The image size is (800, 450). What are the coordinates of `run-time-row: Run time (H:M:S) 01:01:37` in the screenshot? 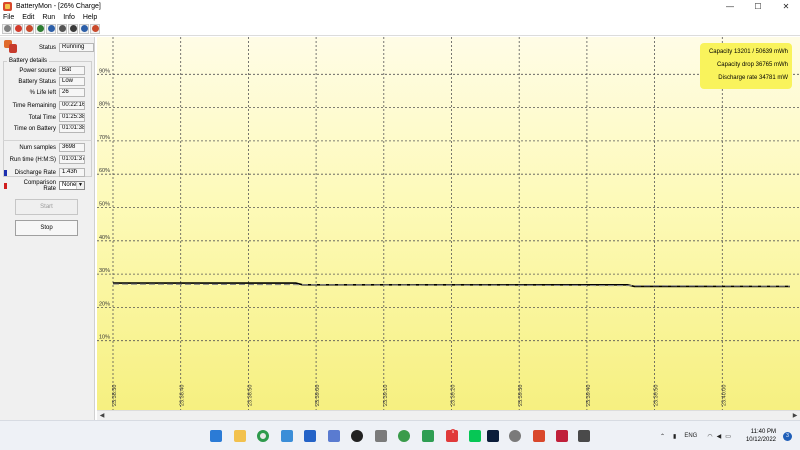 It's located at (44, 159).